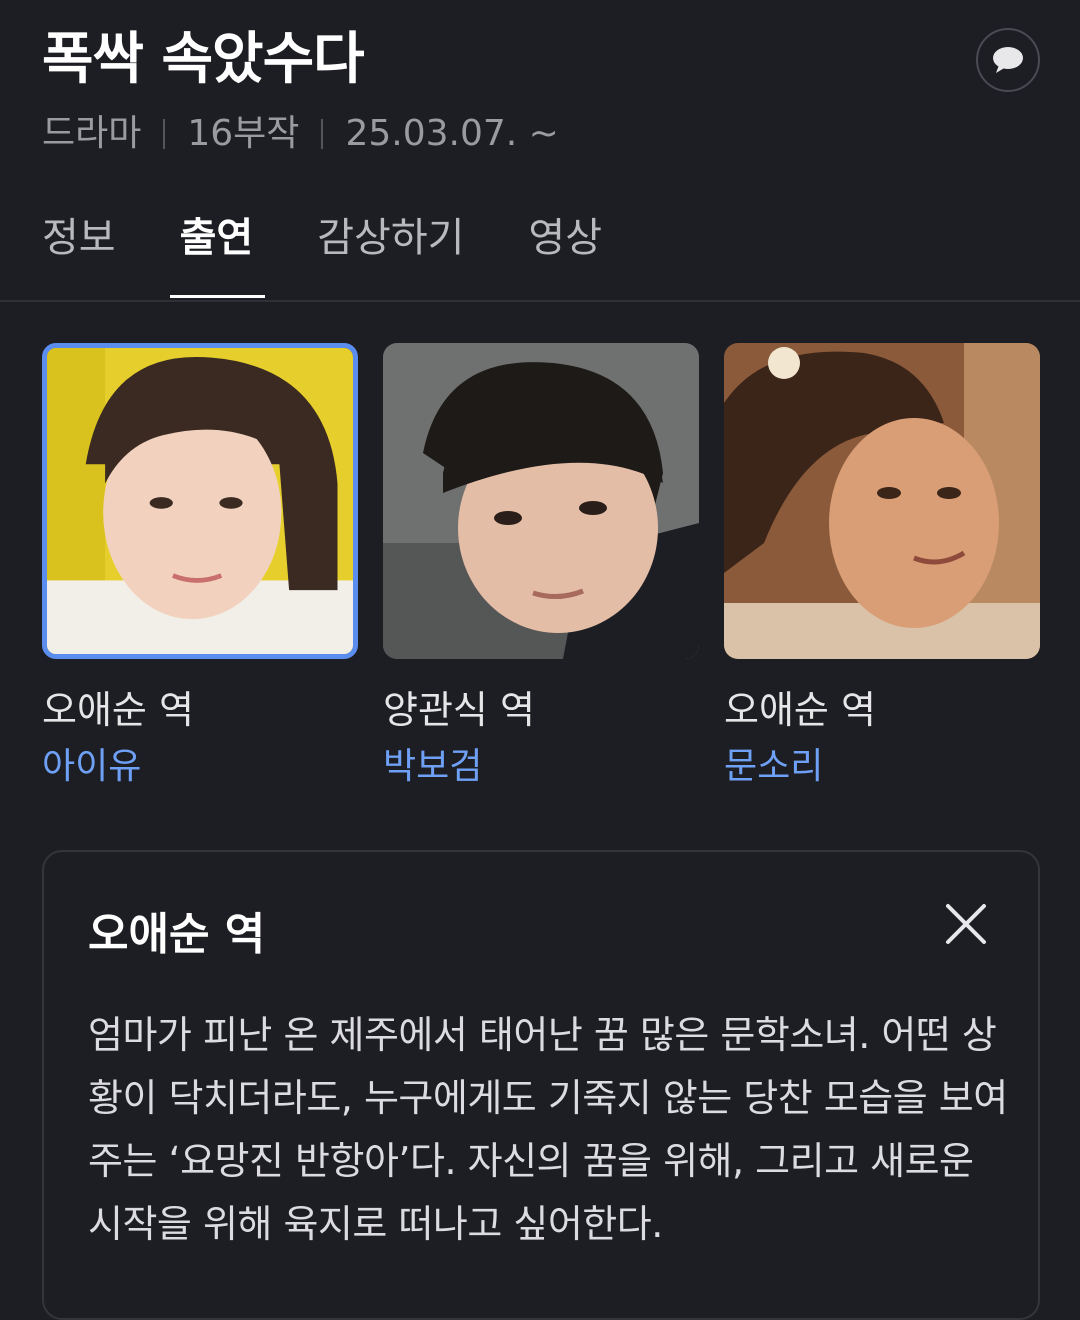 This screenshot has height=1320, width=1080. I want to click on role-detail-title: 오애순 역, so click(177, 934).